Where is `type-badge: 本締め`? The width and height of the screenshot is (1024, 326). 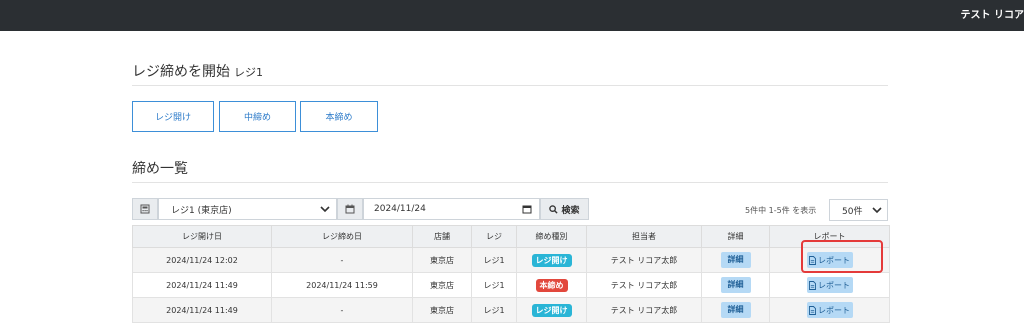 type-badge: 本締め is located at coordinates (551, 285).